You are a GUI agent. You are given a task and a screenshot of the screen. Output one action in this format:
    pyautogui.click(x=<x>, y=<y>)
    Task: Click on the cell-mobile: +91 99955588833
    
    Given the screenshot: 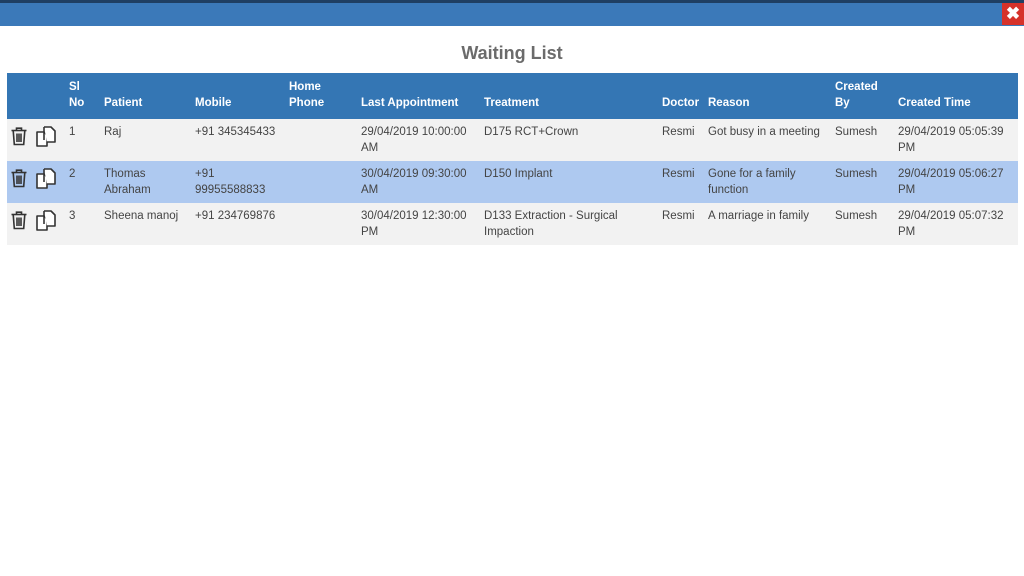 What is the action you would take?
    pyautogui.click(x=238, y=182)
    